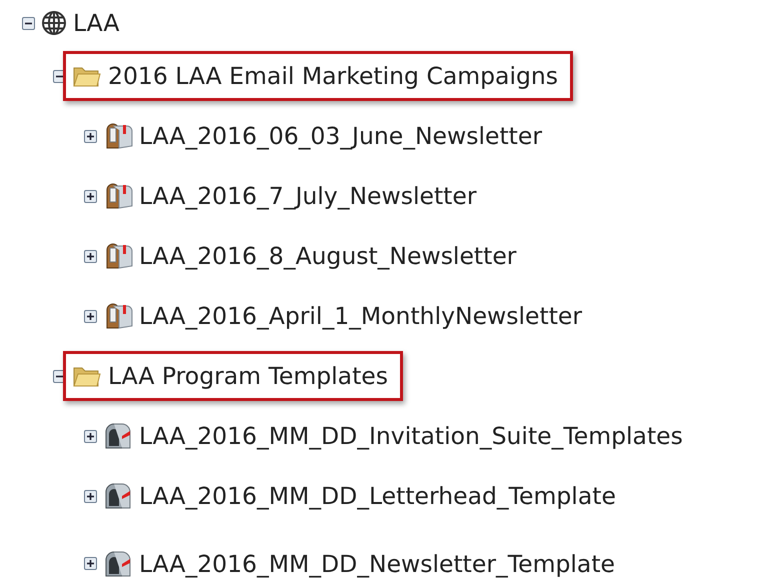  What do you see at coordinates (411, 436) in the screenshot?
I see `tree-item: LAA_2016_MM_DD_Invitation_Suite_Templates` at bounding box center [411, 436].